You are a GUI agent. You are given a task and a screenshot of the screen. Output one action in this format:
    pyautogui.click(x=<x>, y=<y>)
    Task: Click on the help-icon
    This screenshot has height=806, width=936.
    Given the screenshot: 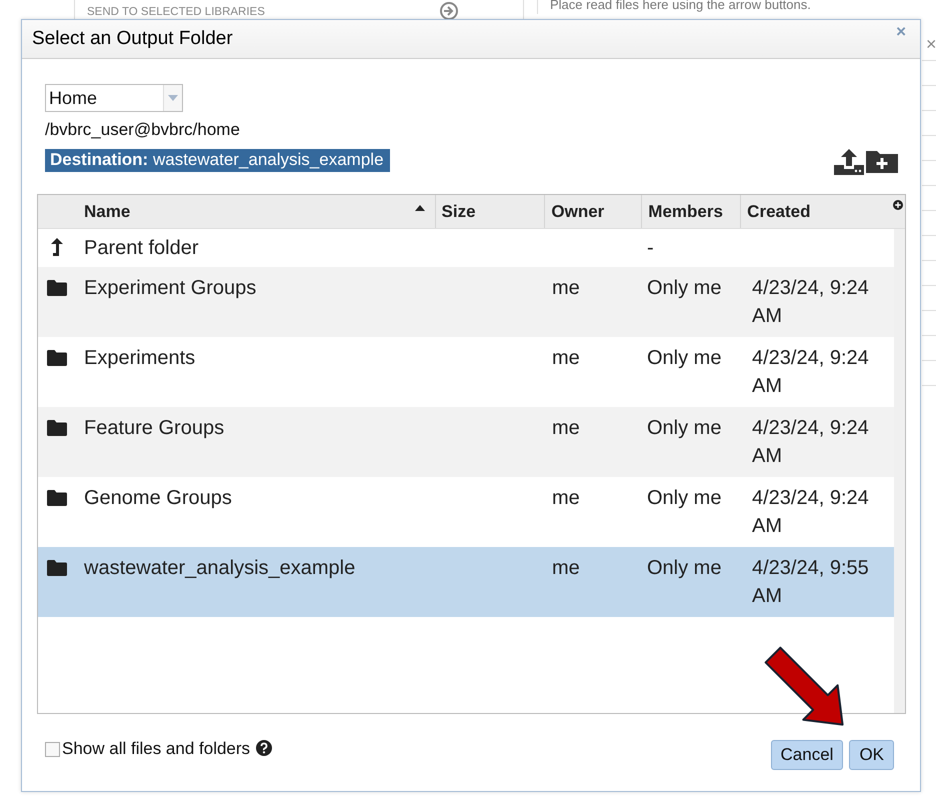 What is the action you would take?
    pyautogui.click(x=264, y=748)
    